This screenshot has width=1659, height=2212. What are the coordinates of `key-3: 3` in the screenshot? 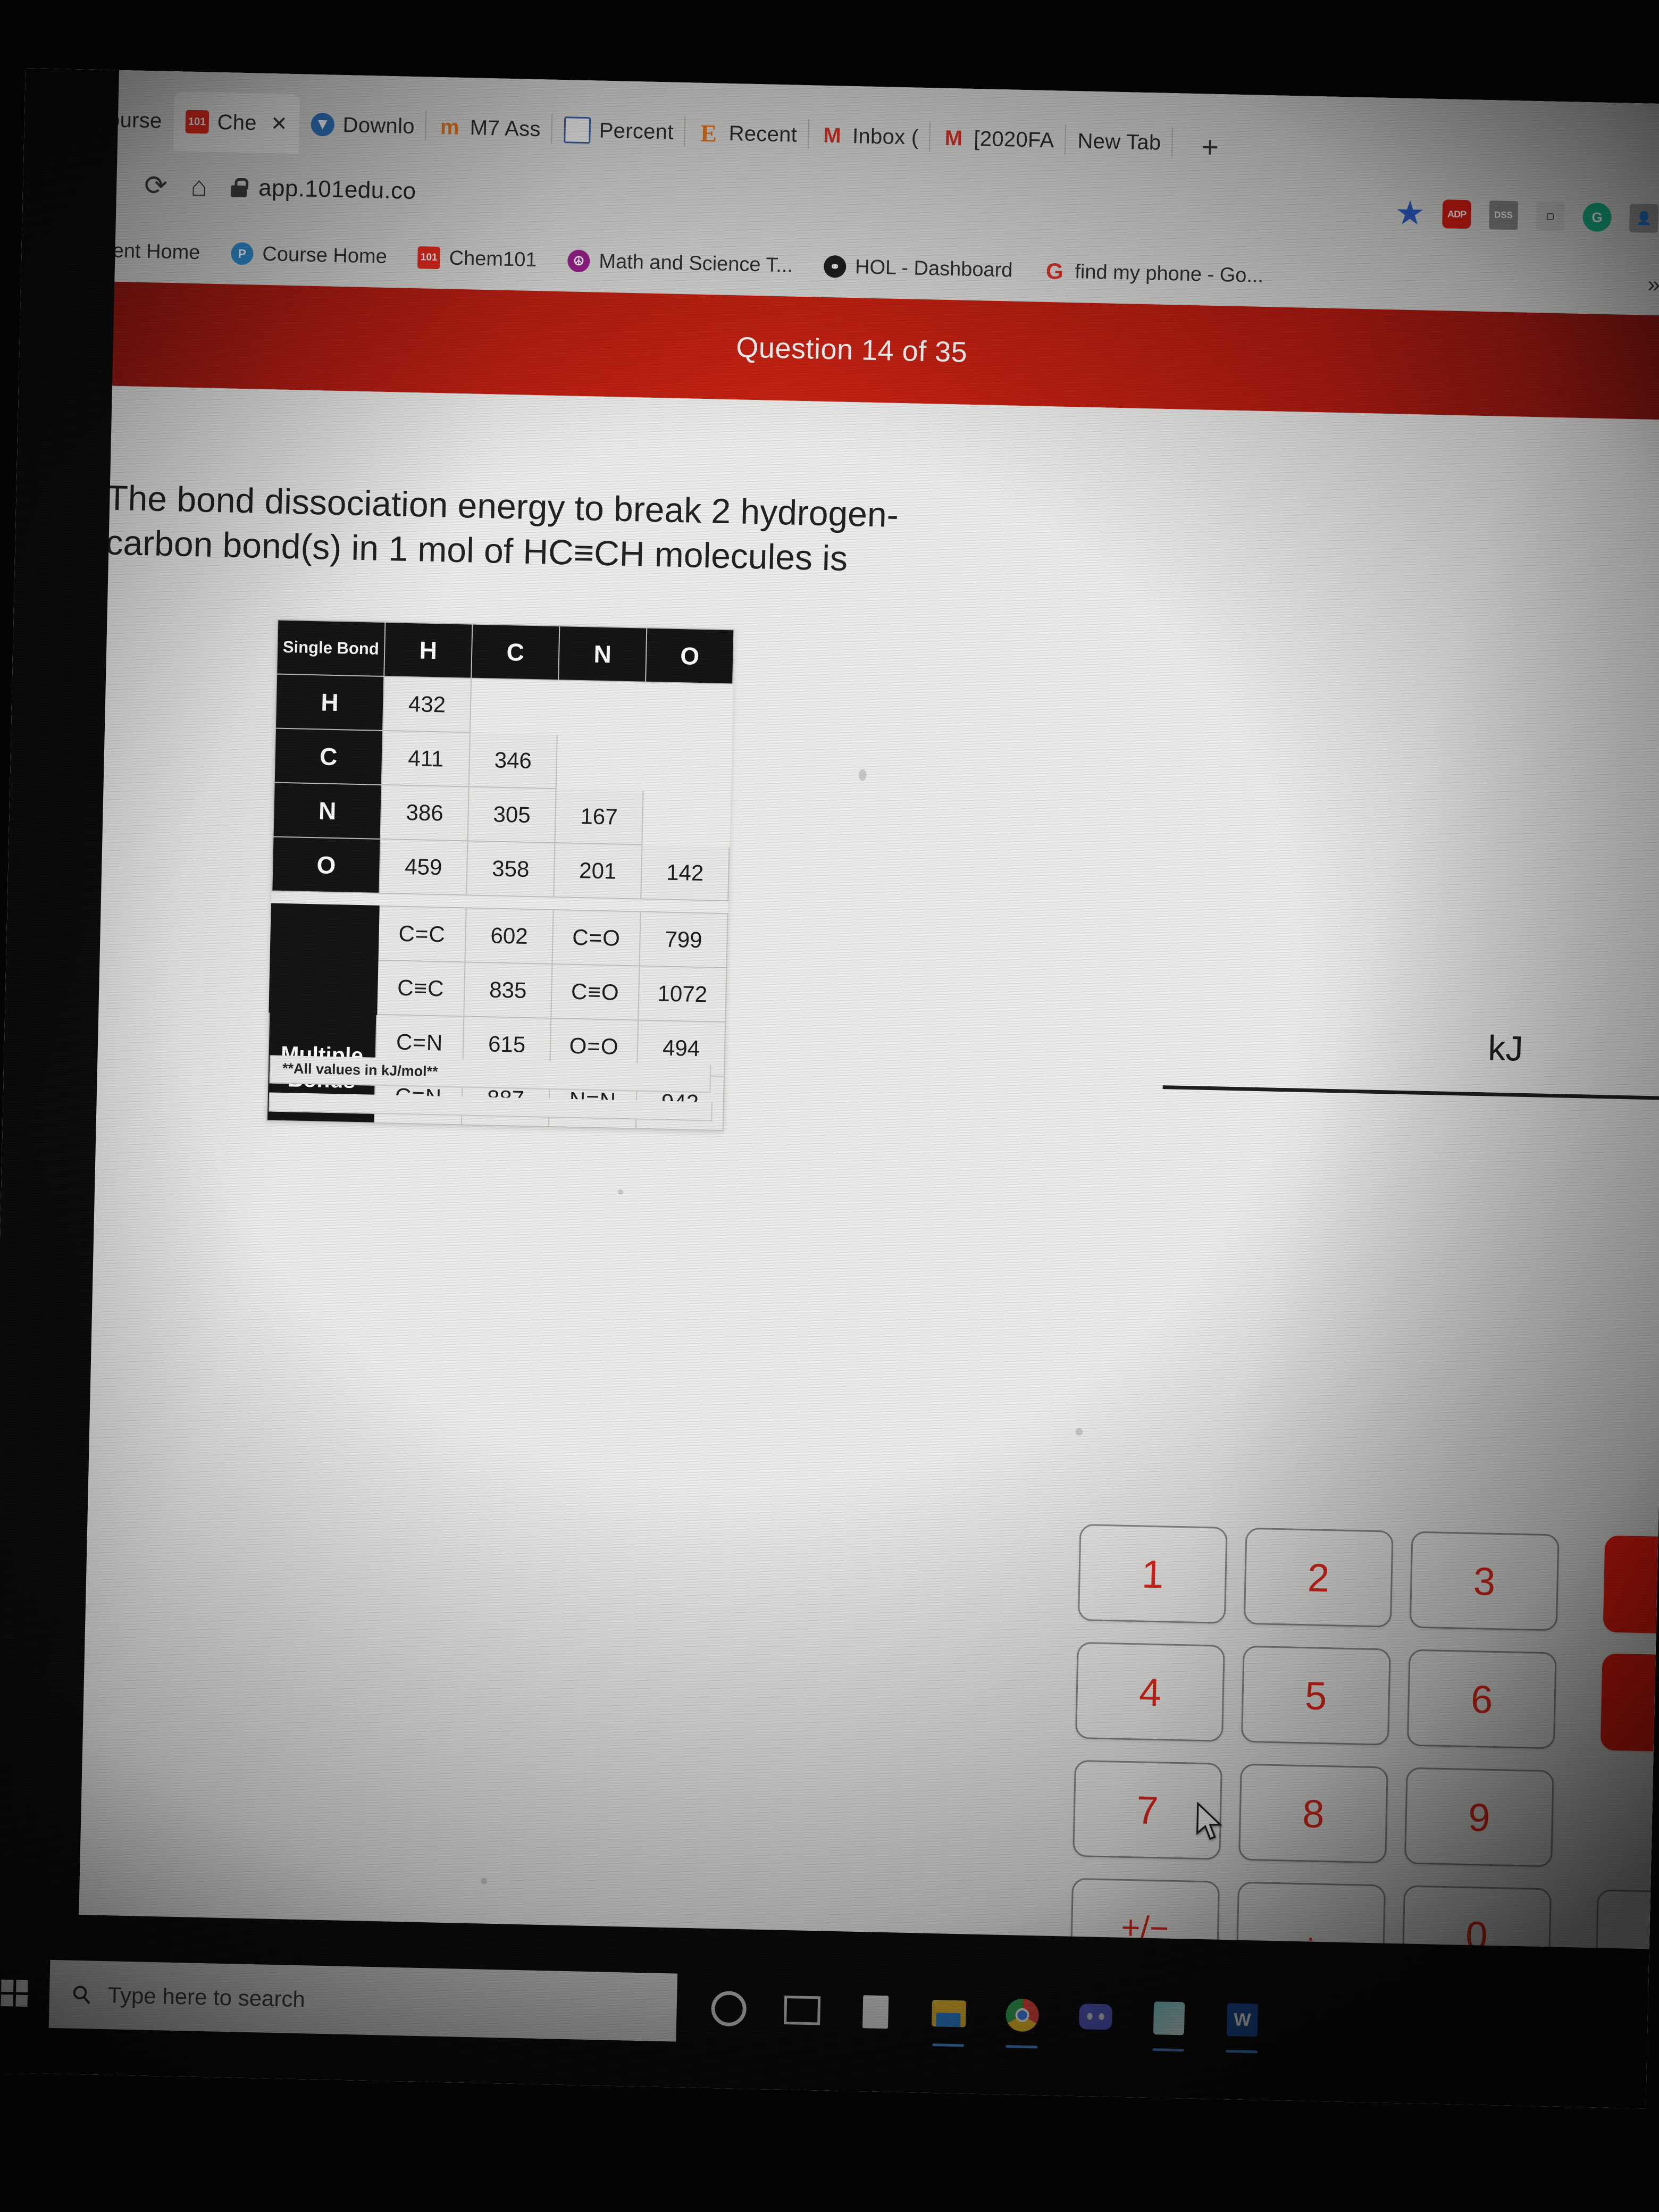 It's located at (1484, 1581).